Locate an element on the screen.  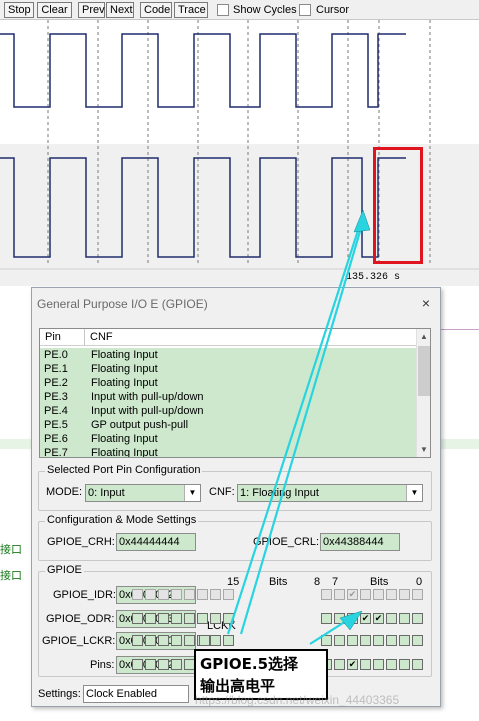
code-button: Code is located at coordinates (156, 10).